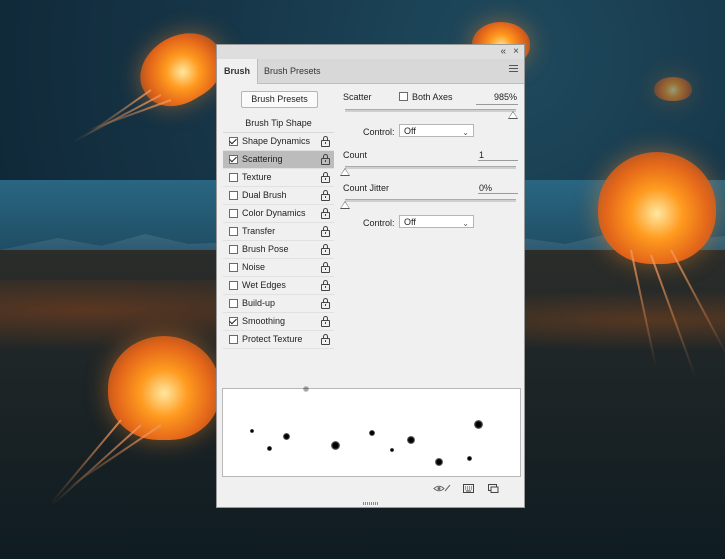 This screenshot has width=725, height=559. I want to click on both-axes-checkbox, so click(403, 96).